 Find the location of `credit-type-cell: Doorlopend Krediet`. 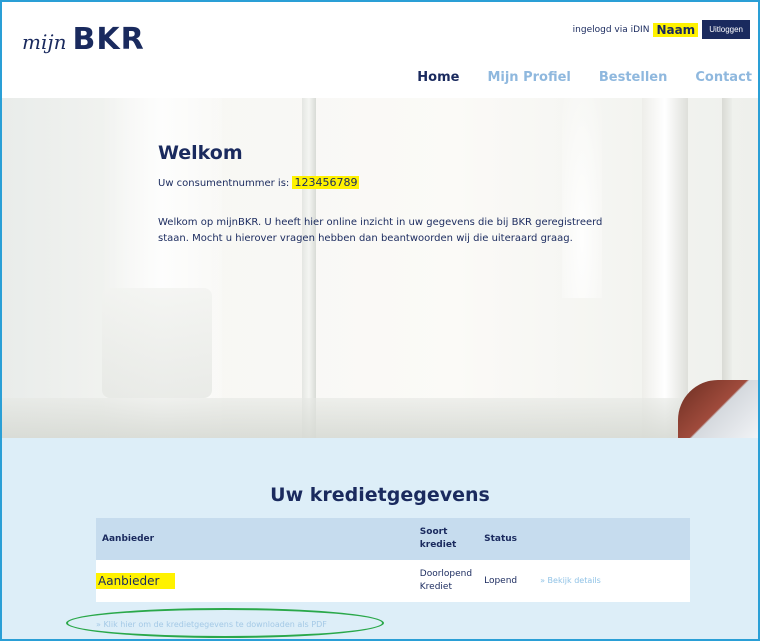

credit-type-cell: Doorlopend Krediet is located at coordinates (446, 581).